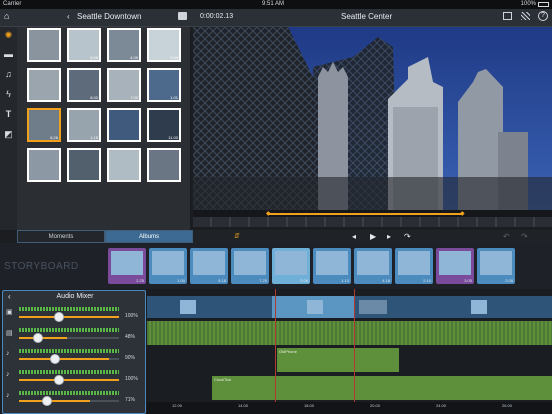  What do you see at coordinates (177, 405) in the screenshot?
I see `ruler-tick: 12.00` at bounding box center [177, 405].